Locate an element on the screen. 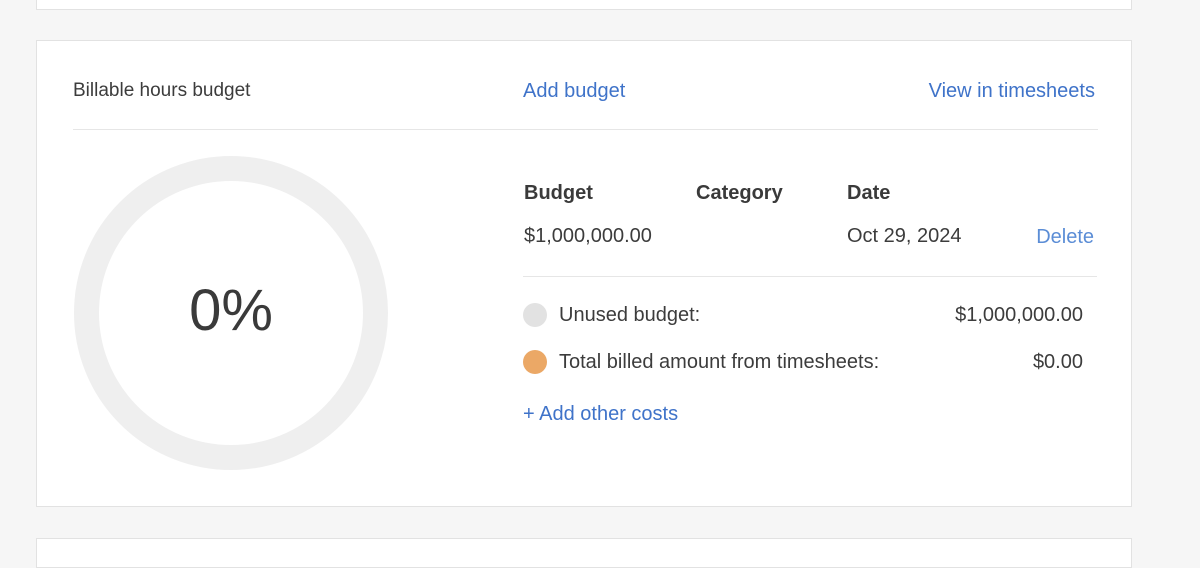 The image size is (1200, 568). add-budget-link: Add budget is located at coordinates (574, 91).